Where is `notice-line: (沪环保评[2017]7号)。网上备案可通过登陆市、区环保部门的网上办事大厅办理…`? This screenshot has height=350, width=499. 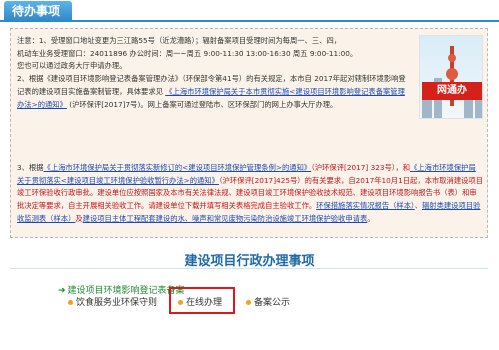 notice-line: (沪环保评[2017]7号)。网上备案可通过登陆市、区环保部门的网上办事大厅办理… is located at coordinates (203, 104).